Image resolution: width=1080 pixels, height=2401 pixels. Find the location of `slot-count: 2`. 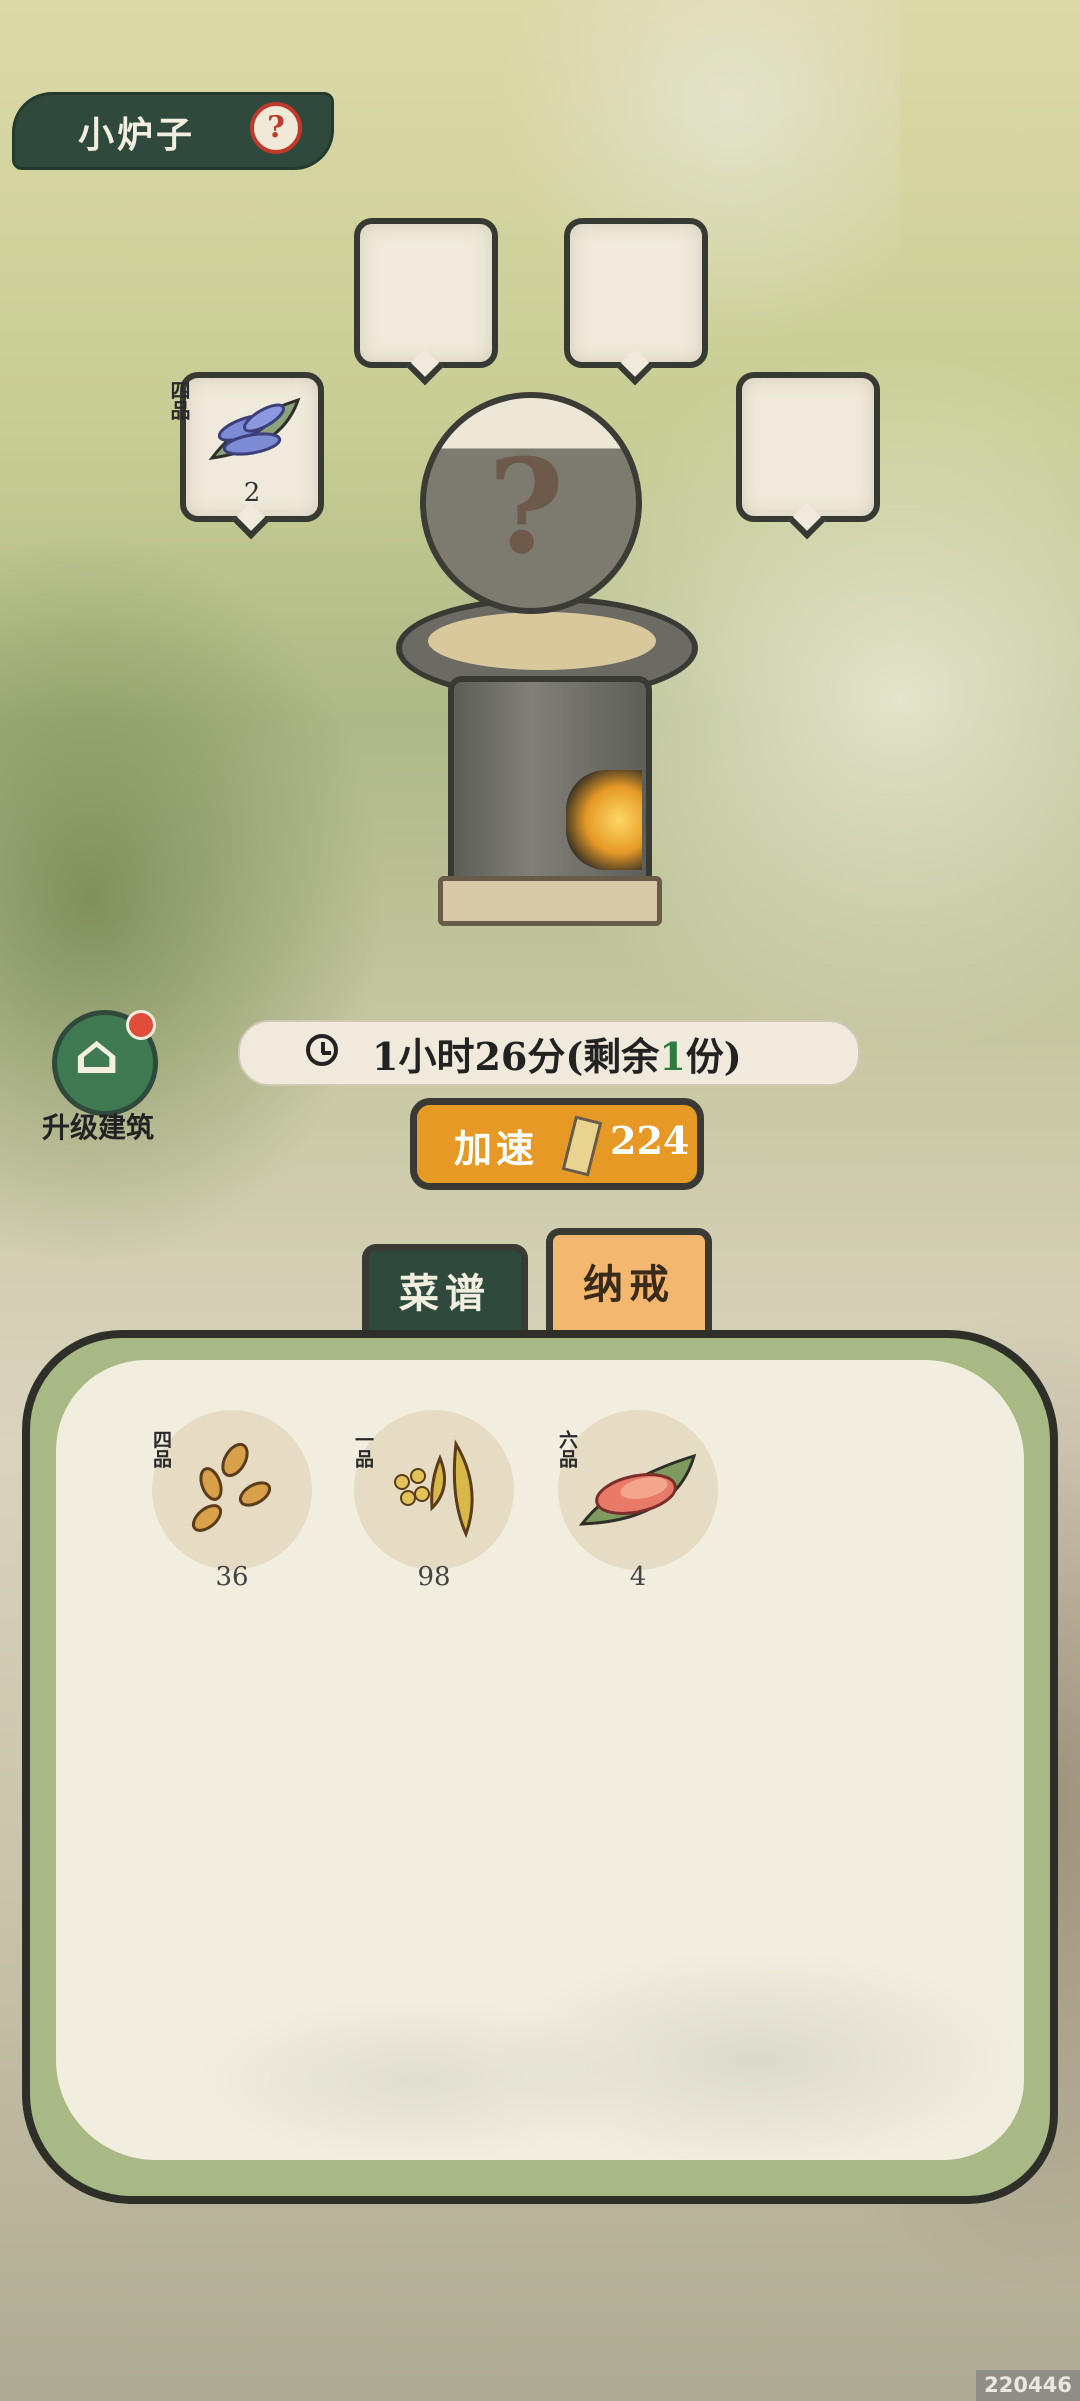

slot-count: 2 is located at coordinates (252, 493).